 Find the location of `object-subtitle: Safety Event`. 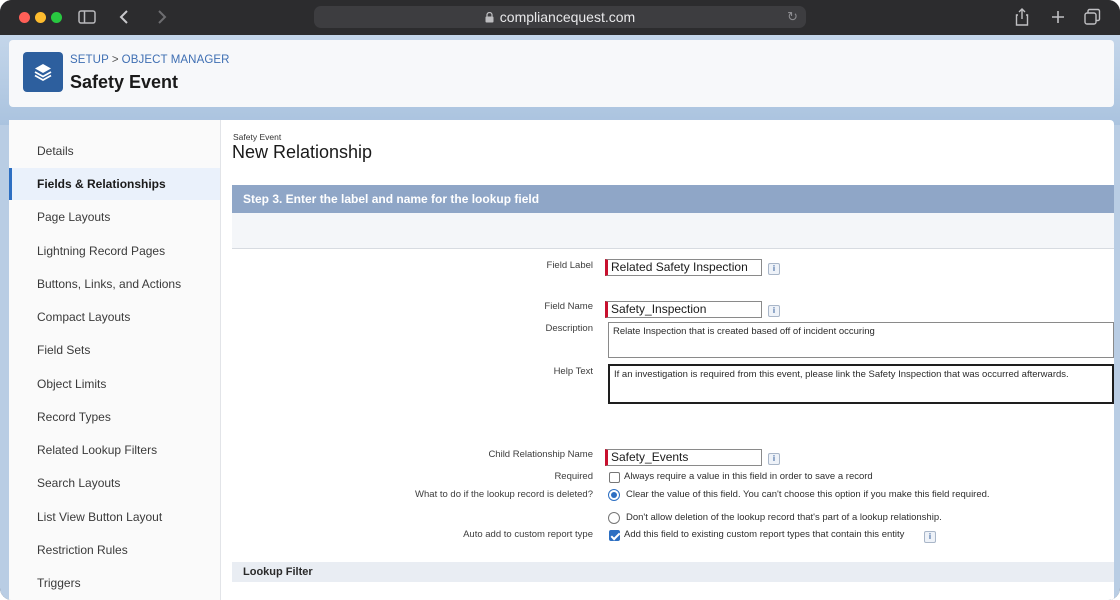

object-subtitle: Safety Event is located at coordinates (257, 137).